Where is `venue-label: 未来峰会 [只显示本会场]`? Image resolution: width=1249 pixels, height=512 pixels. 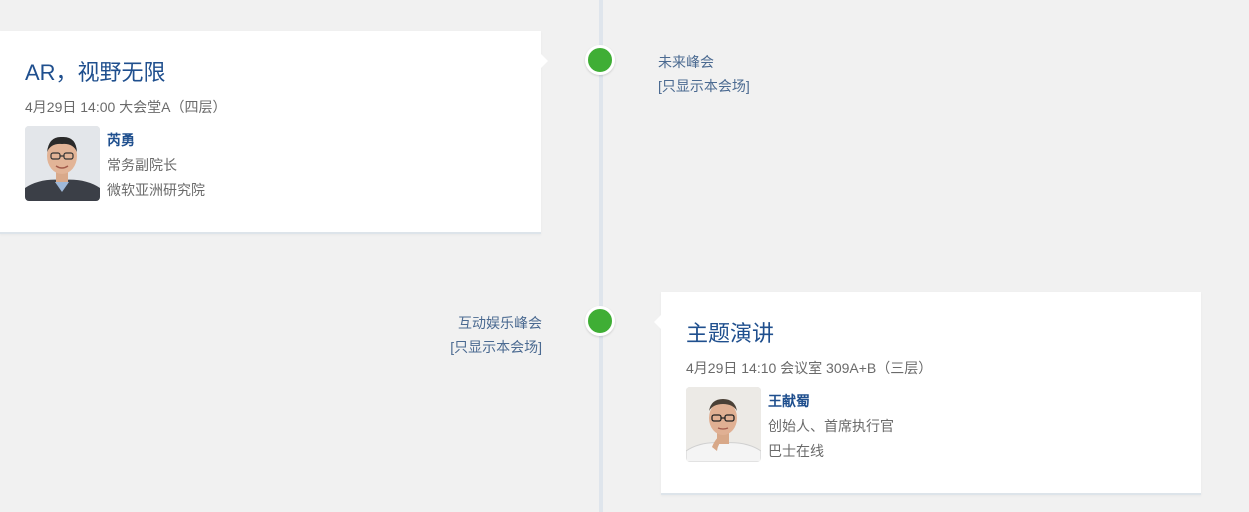
venue-label: 未来峰会 [只显示本会场] is located at coordinates (704, 74).